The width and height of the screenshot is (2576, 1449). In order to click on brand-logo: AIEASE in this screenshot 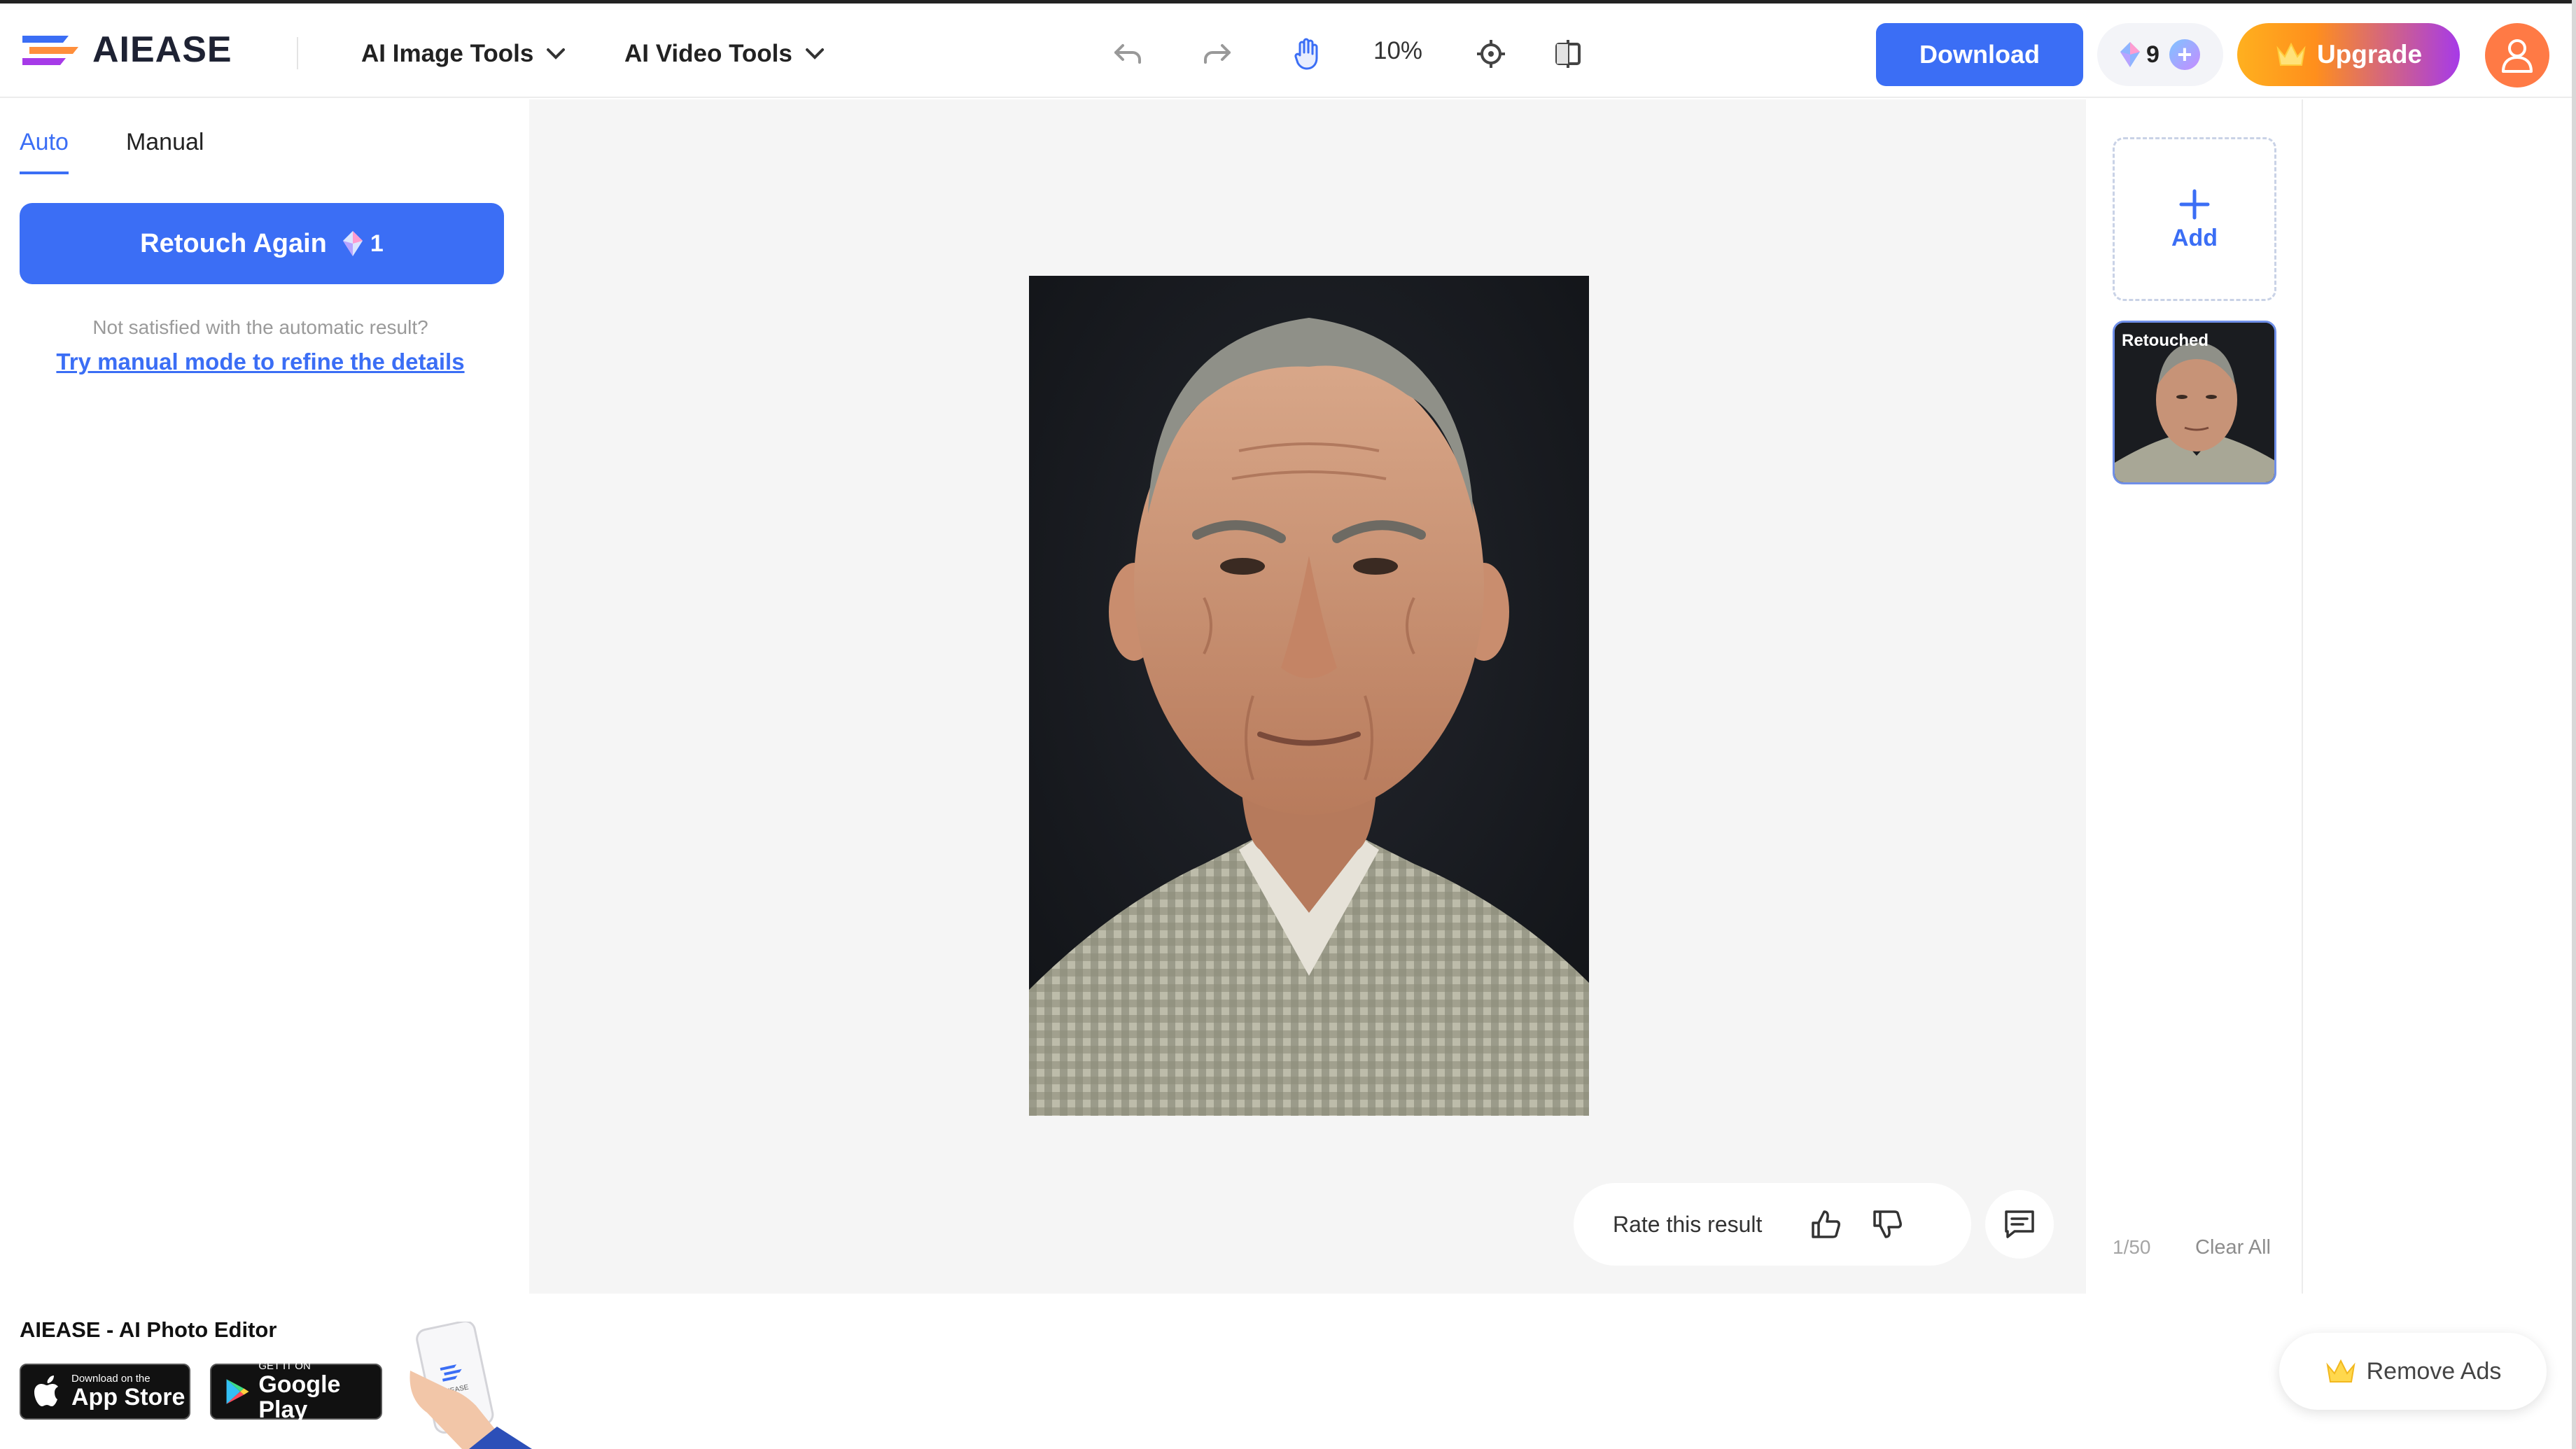, I will do `click(126, 50)`.